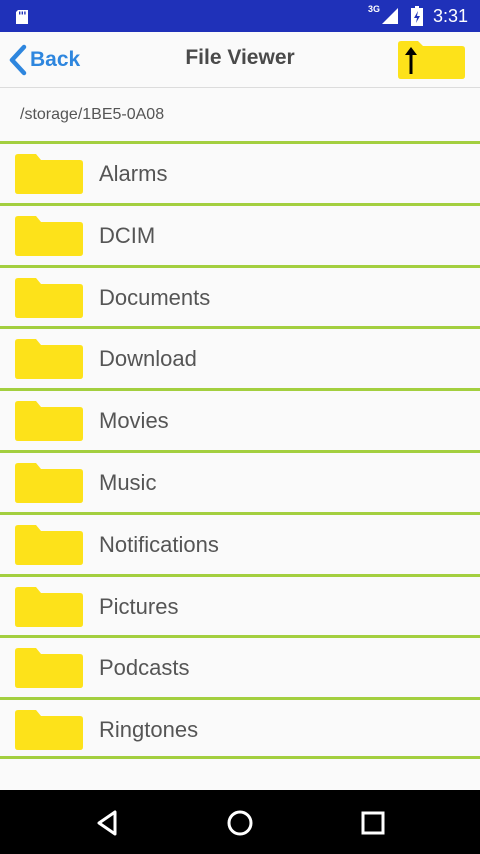 This screenshot has width=480, height=854. Describe the element at coordinates (389, 16) in the screenshot. I see `signal-icon` at that location.